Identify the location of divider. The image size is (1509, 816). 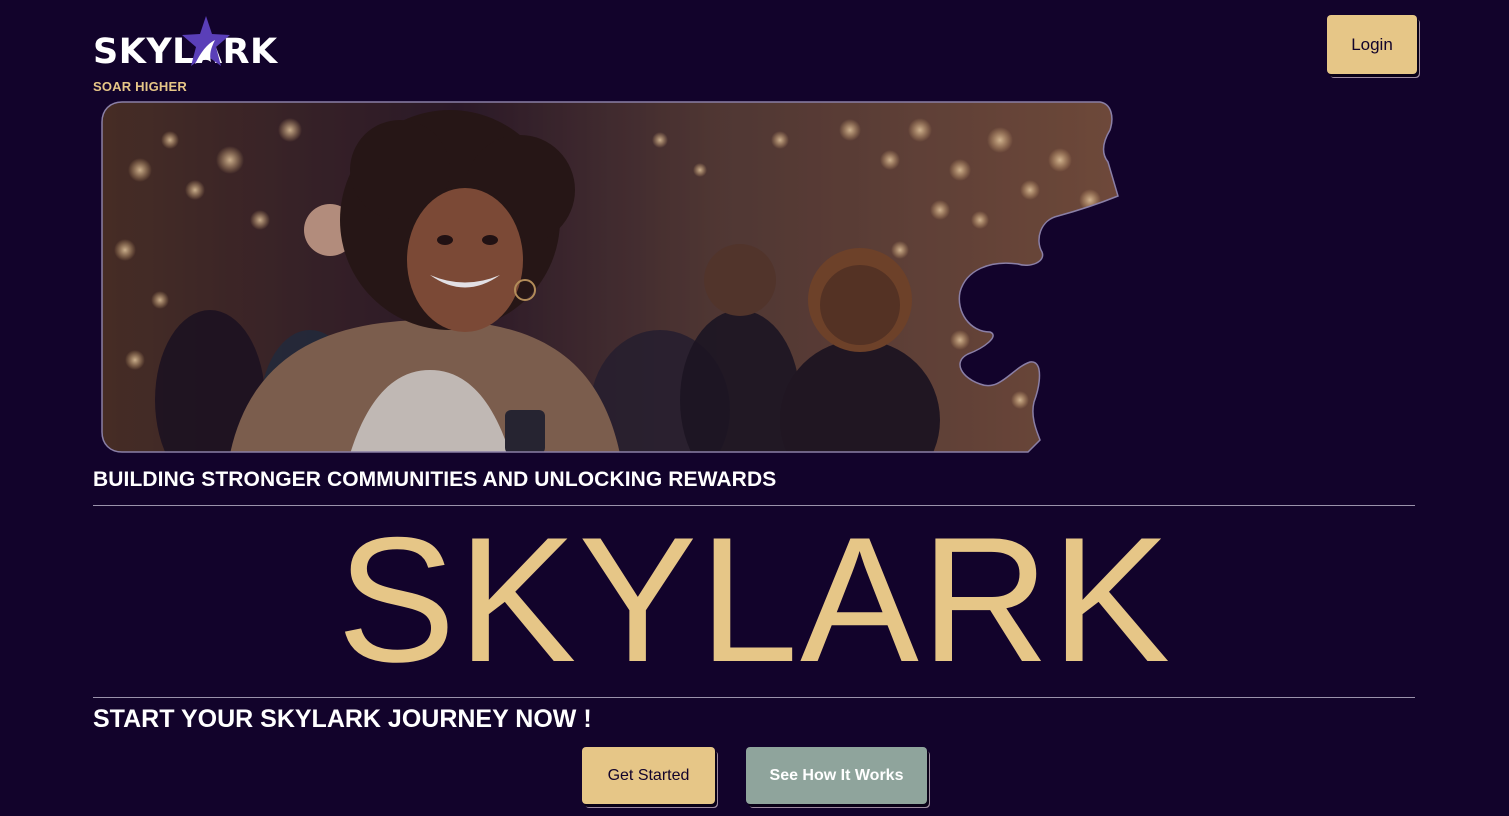
(754, 697).